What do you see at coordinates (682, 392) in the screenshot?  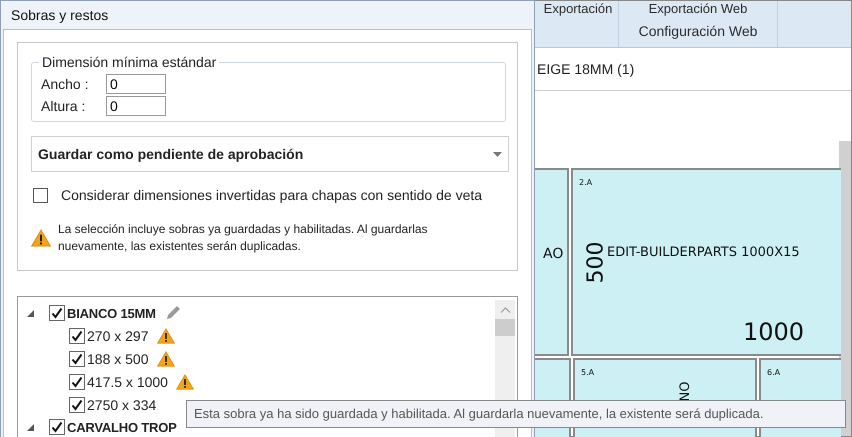 I see `piece-name: ON` at bounding box center [682, 392].